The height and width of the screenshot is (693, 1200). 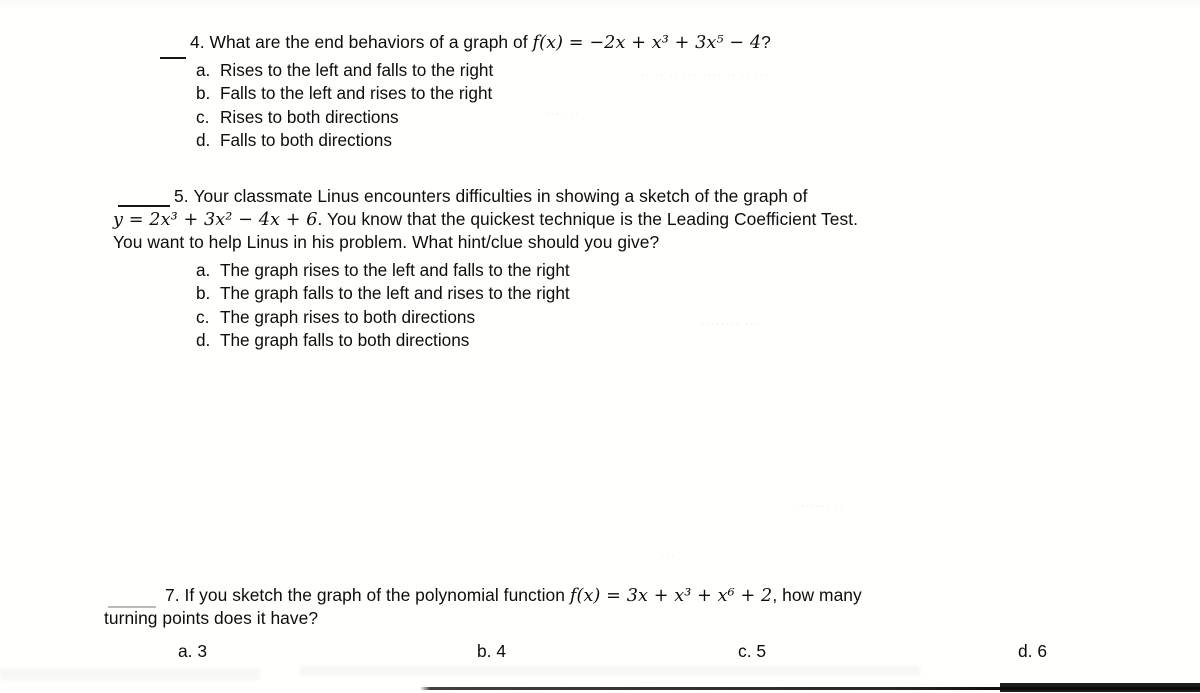 I want to click on scan-smudge-left, so click(x=130, y=674).